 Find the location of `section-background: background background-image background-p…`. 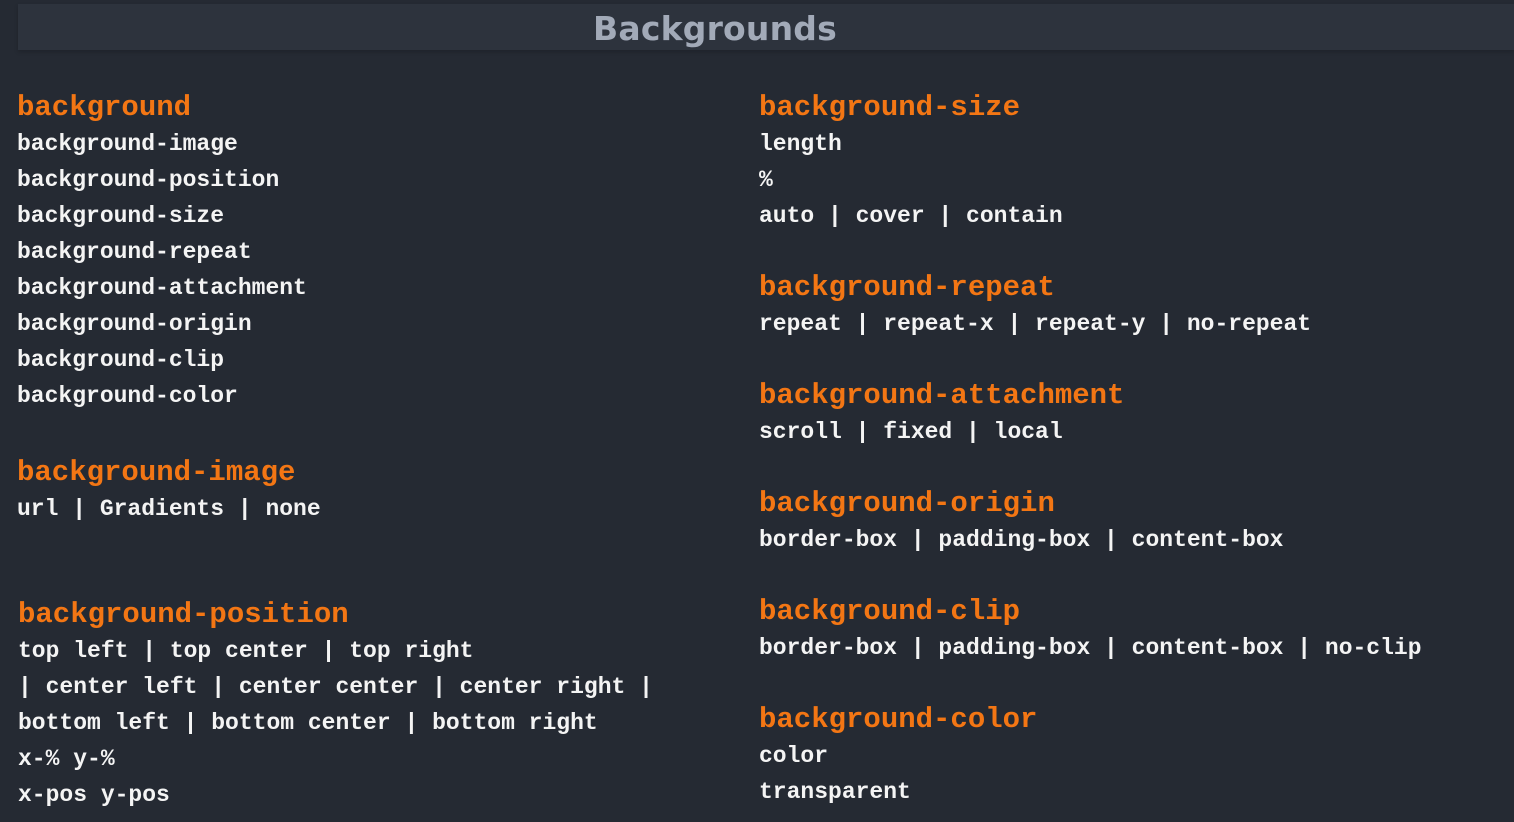

section-background: background background-image background-p… is located at coordinates (162, 252).